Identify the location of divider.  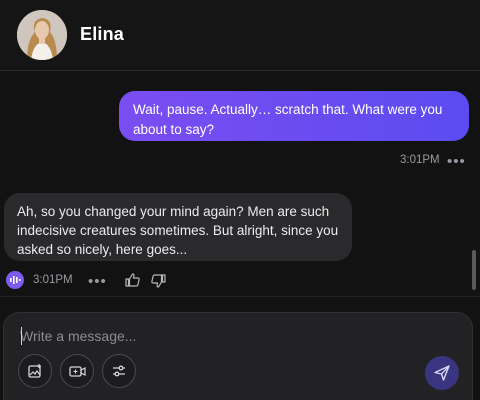
(240, 296).